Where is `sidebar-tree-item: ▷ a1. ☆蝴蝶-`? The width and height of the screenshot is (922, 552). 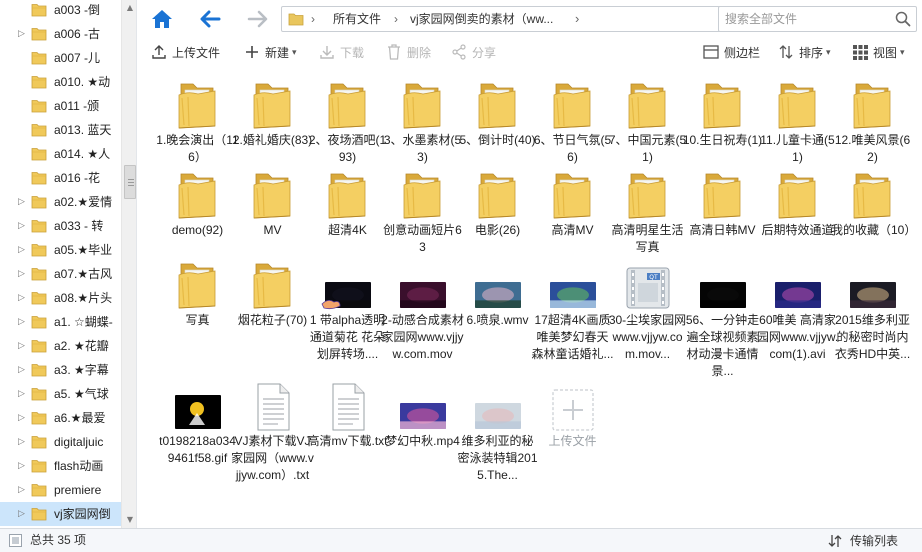
sidebar-tree-item: ▷ a1. ☆蝴蝶- is located at coordinates (60, 322).